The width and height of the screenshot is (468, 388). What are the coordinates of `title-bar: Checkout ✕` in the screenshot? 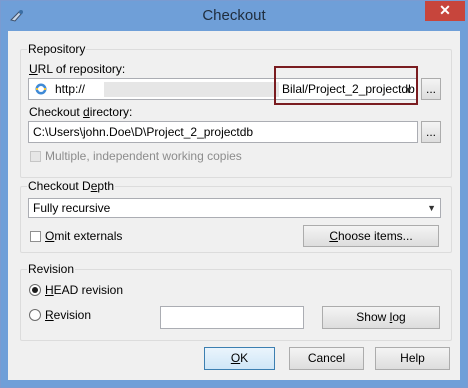 It's located at (234, 16).